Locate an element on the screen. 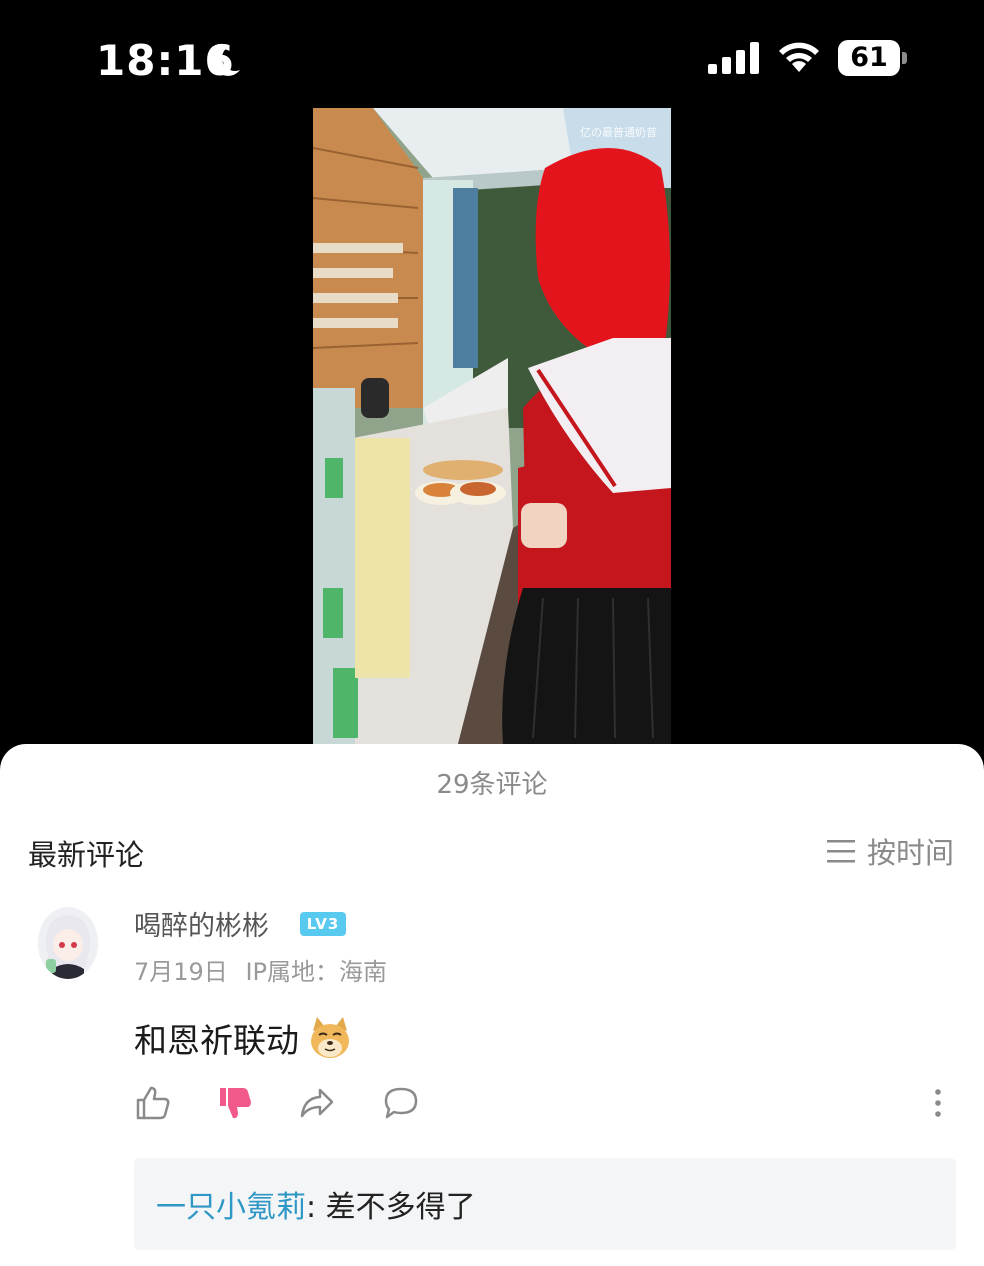  comment-count: 29条评论 is located at coordinates (492, 785).